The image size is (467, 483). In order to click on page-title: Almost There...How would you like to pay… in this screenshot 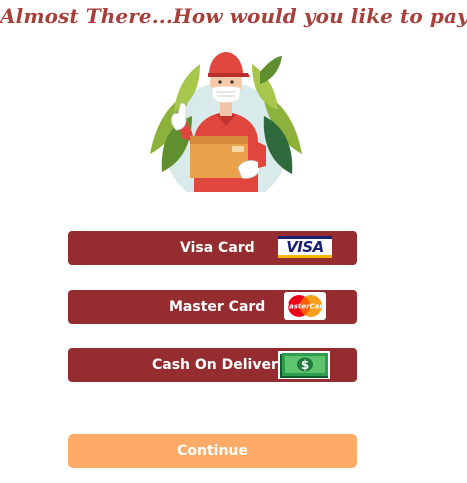, I will do `click(233, 16)`.